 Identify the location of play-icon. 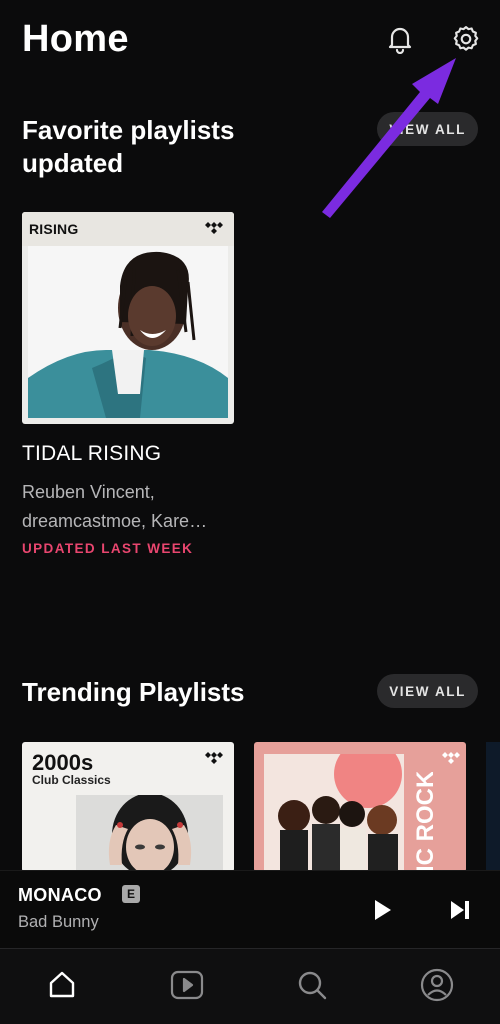
(383, 910).